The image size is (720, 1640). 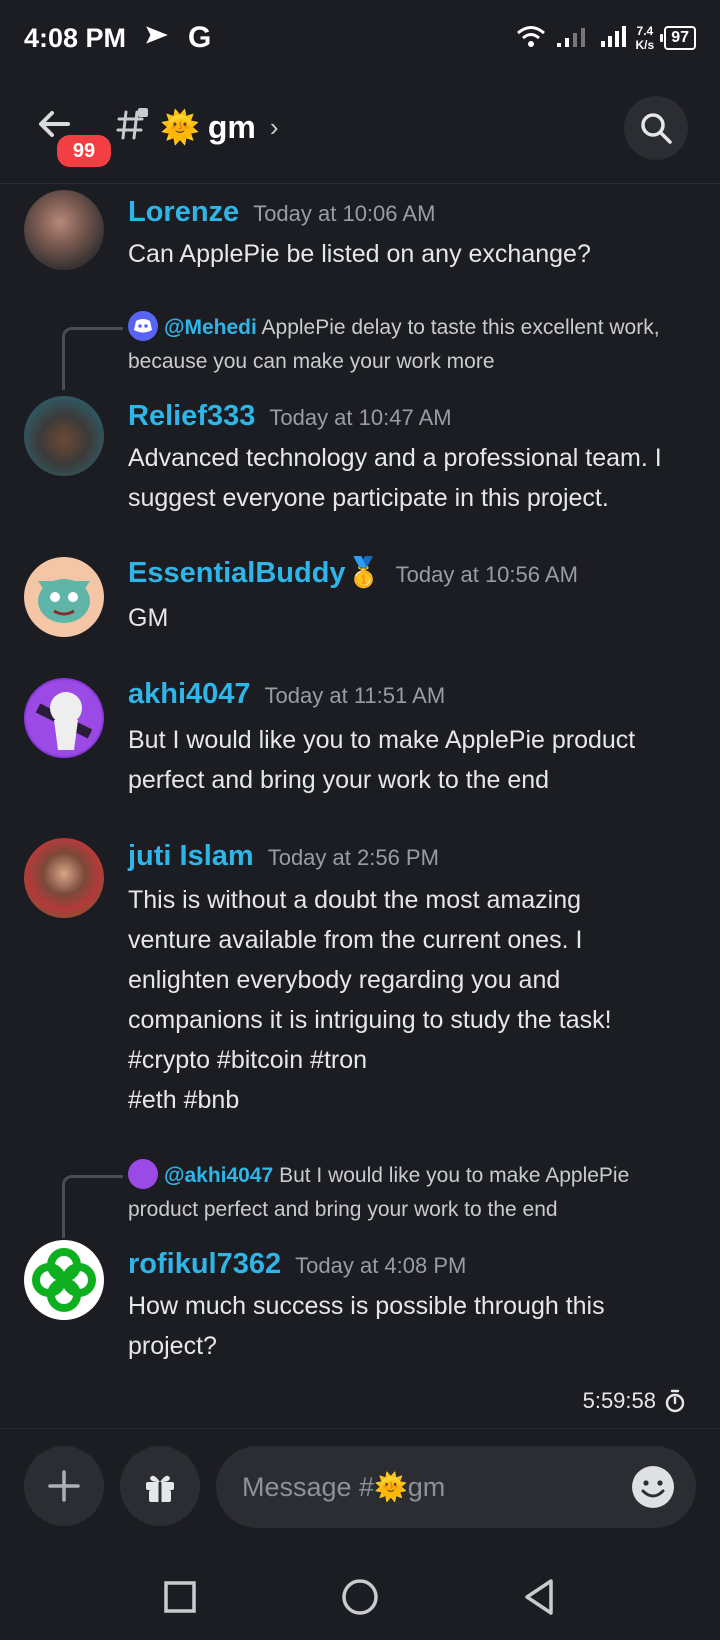 I want to click on message-header: akhi4047 Today at 11:51 AM, so click(x=286, y=694).